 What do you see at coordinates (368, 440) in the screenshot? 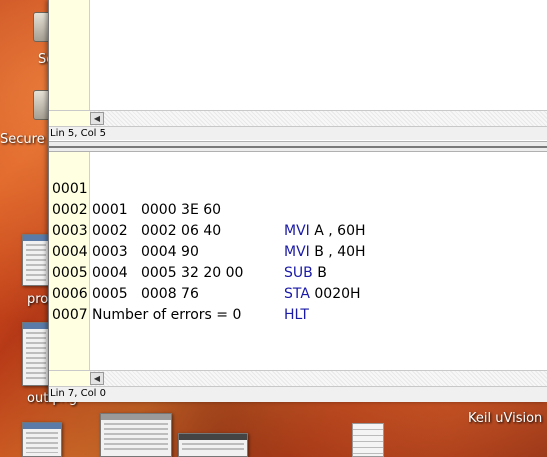
I see `document-icon` at bounding box center [368, 440].